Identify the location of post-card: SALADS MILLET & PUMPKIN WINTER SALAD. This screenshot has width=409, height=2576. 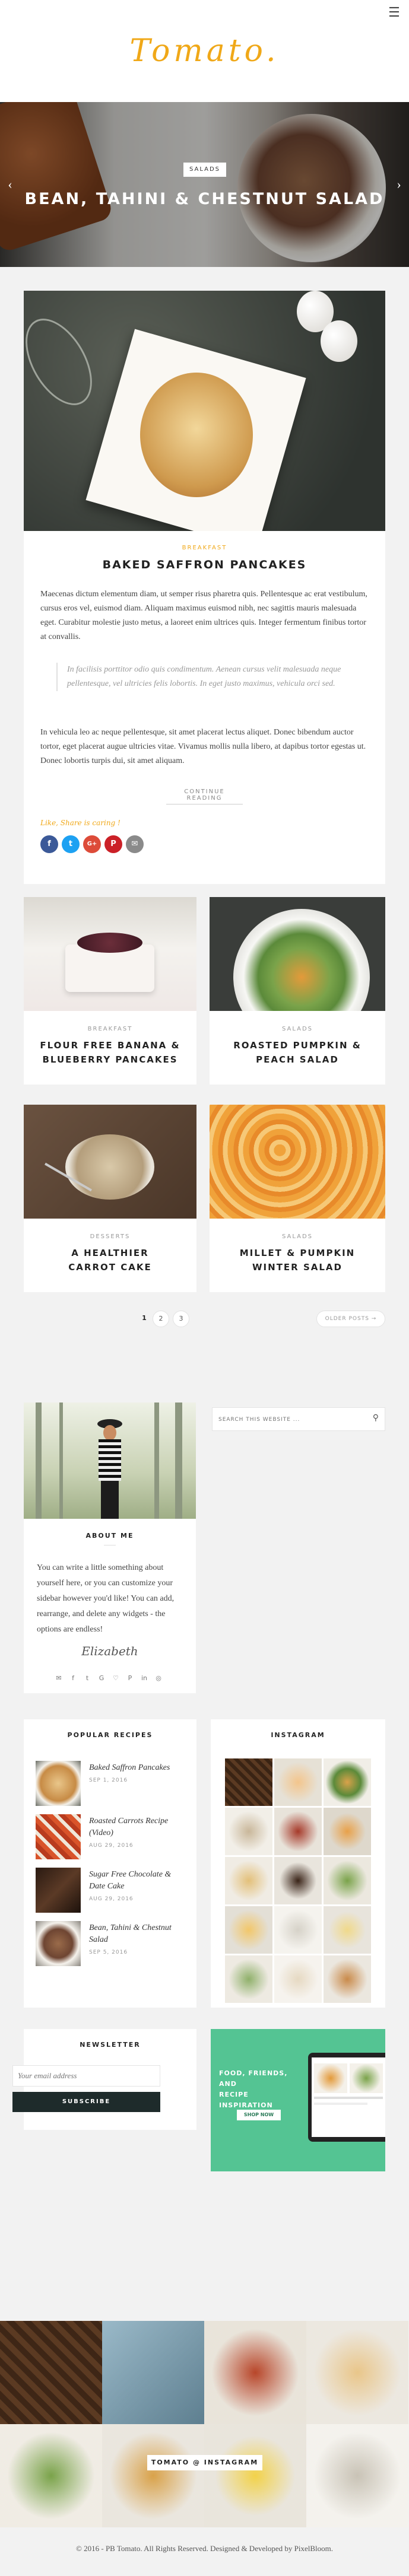
(297, 1198).